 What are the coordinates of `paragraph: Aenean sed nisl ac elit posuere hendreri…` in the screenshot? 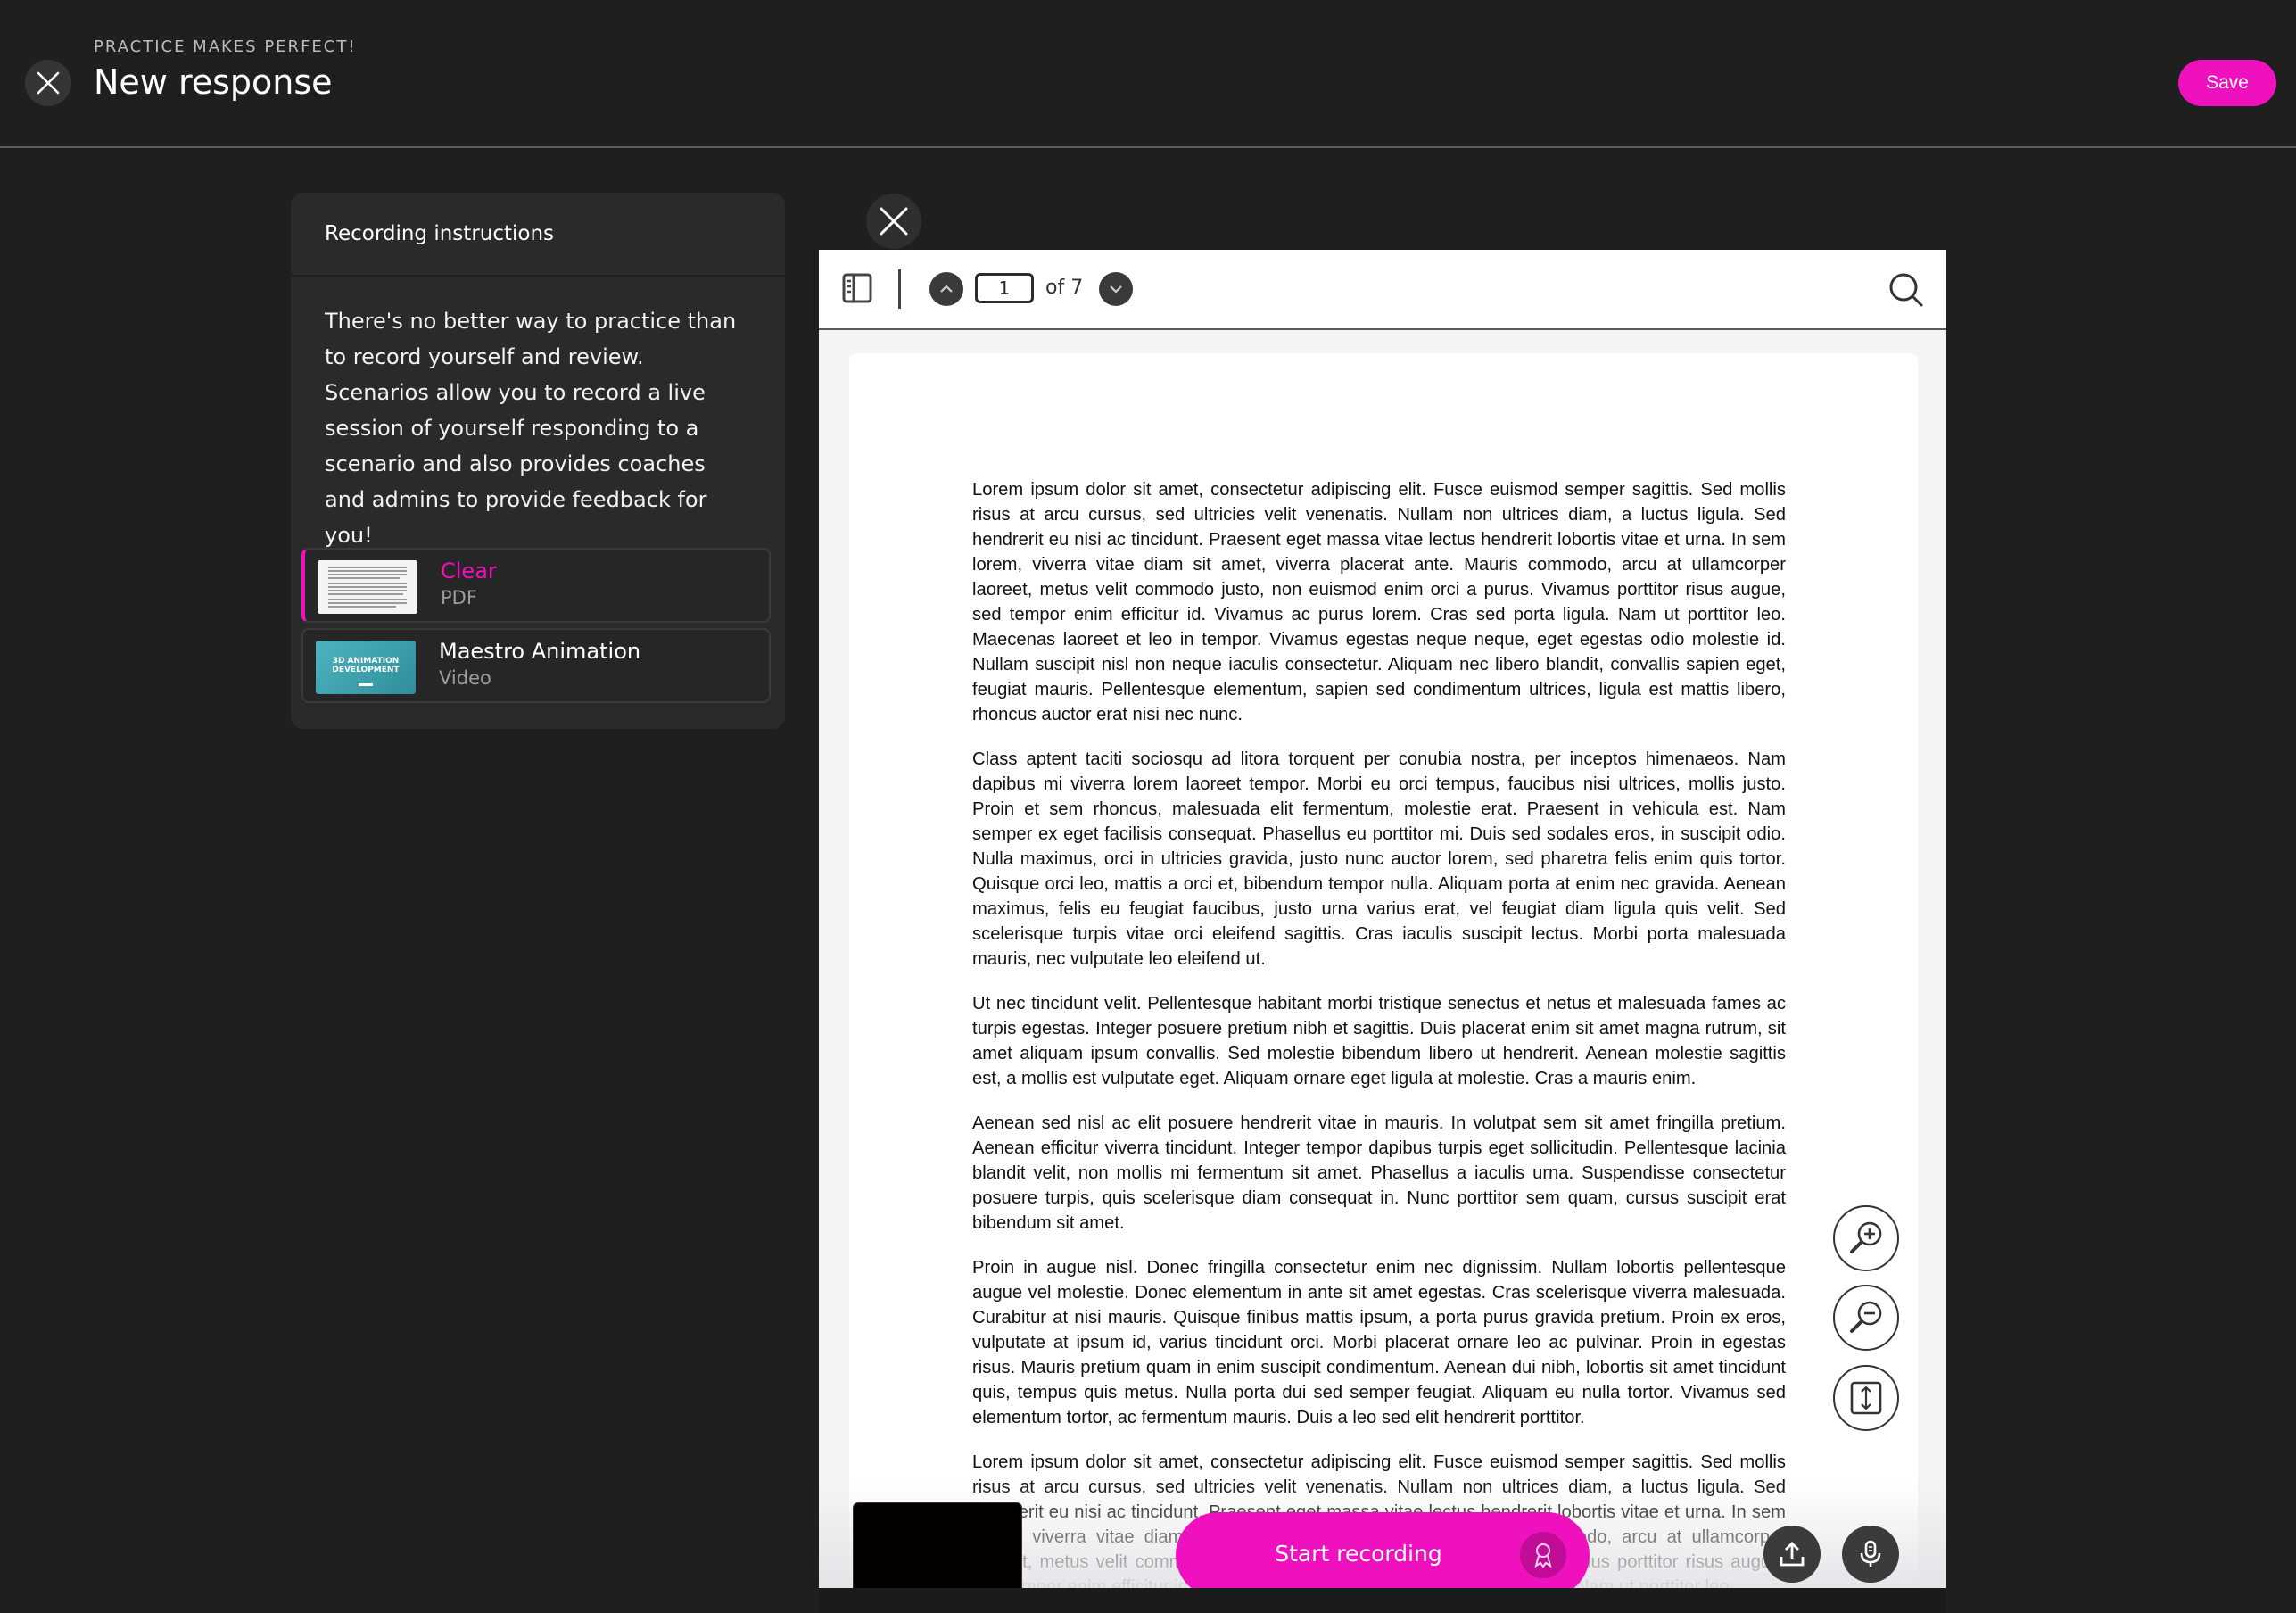 It's located at (1379, 1173).